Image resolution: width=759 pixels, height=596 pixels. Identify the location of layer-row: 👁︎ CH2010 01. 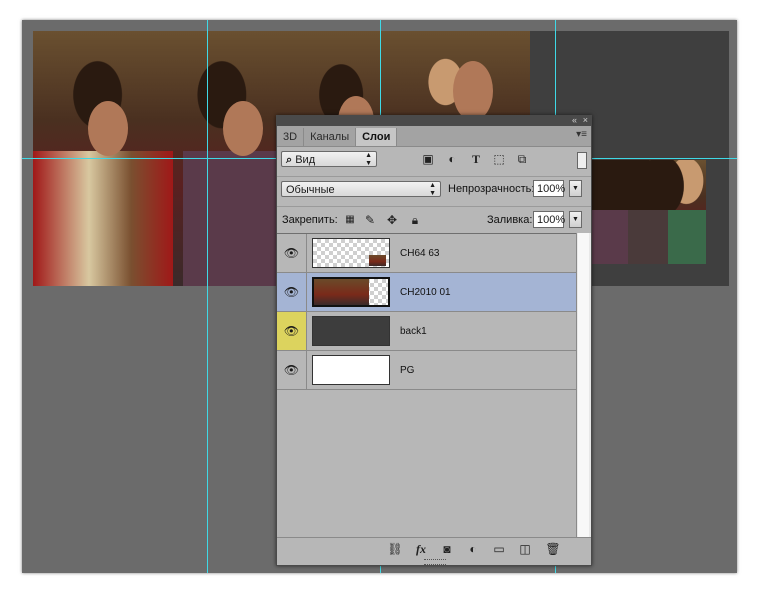
(427, 292).